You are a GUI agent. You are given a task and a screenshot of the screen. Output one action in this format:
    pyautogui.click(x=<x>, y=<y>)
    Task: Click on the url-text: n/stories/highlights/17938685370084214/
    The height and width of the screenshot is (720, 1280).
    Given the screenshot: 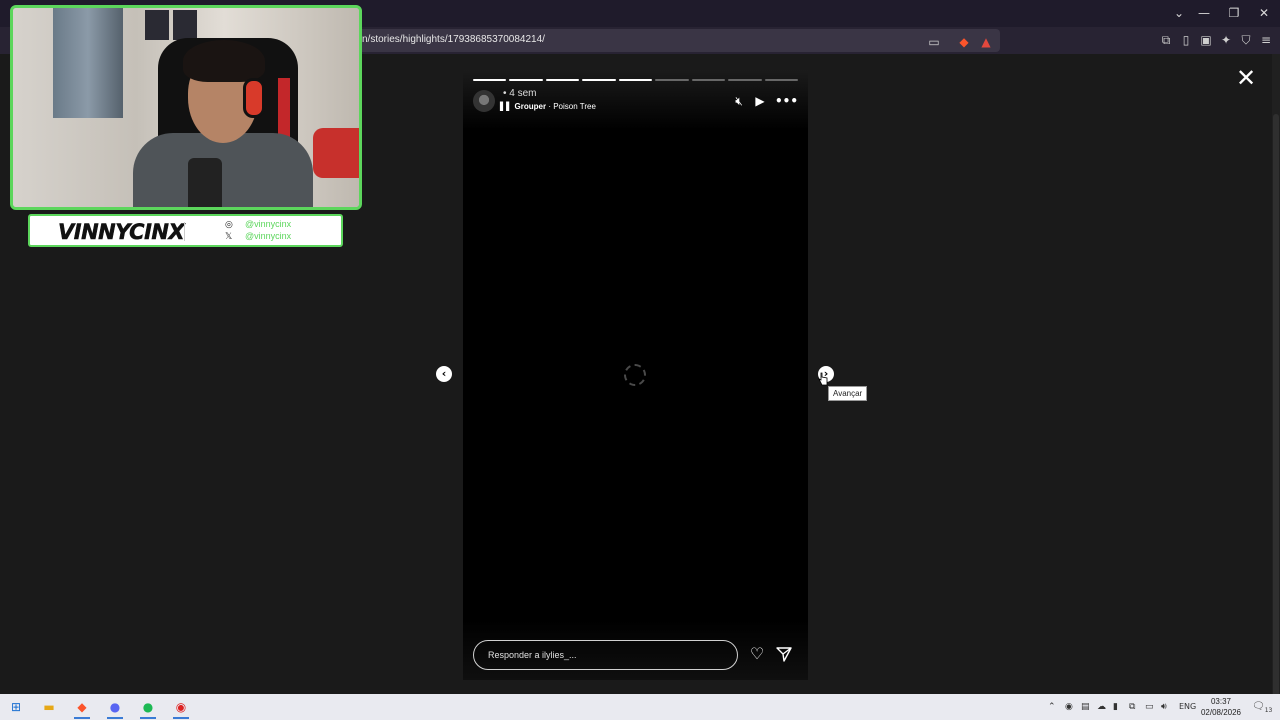 What is the action you would take?
    pyautogui.click(x=453, y=39)
    